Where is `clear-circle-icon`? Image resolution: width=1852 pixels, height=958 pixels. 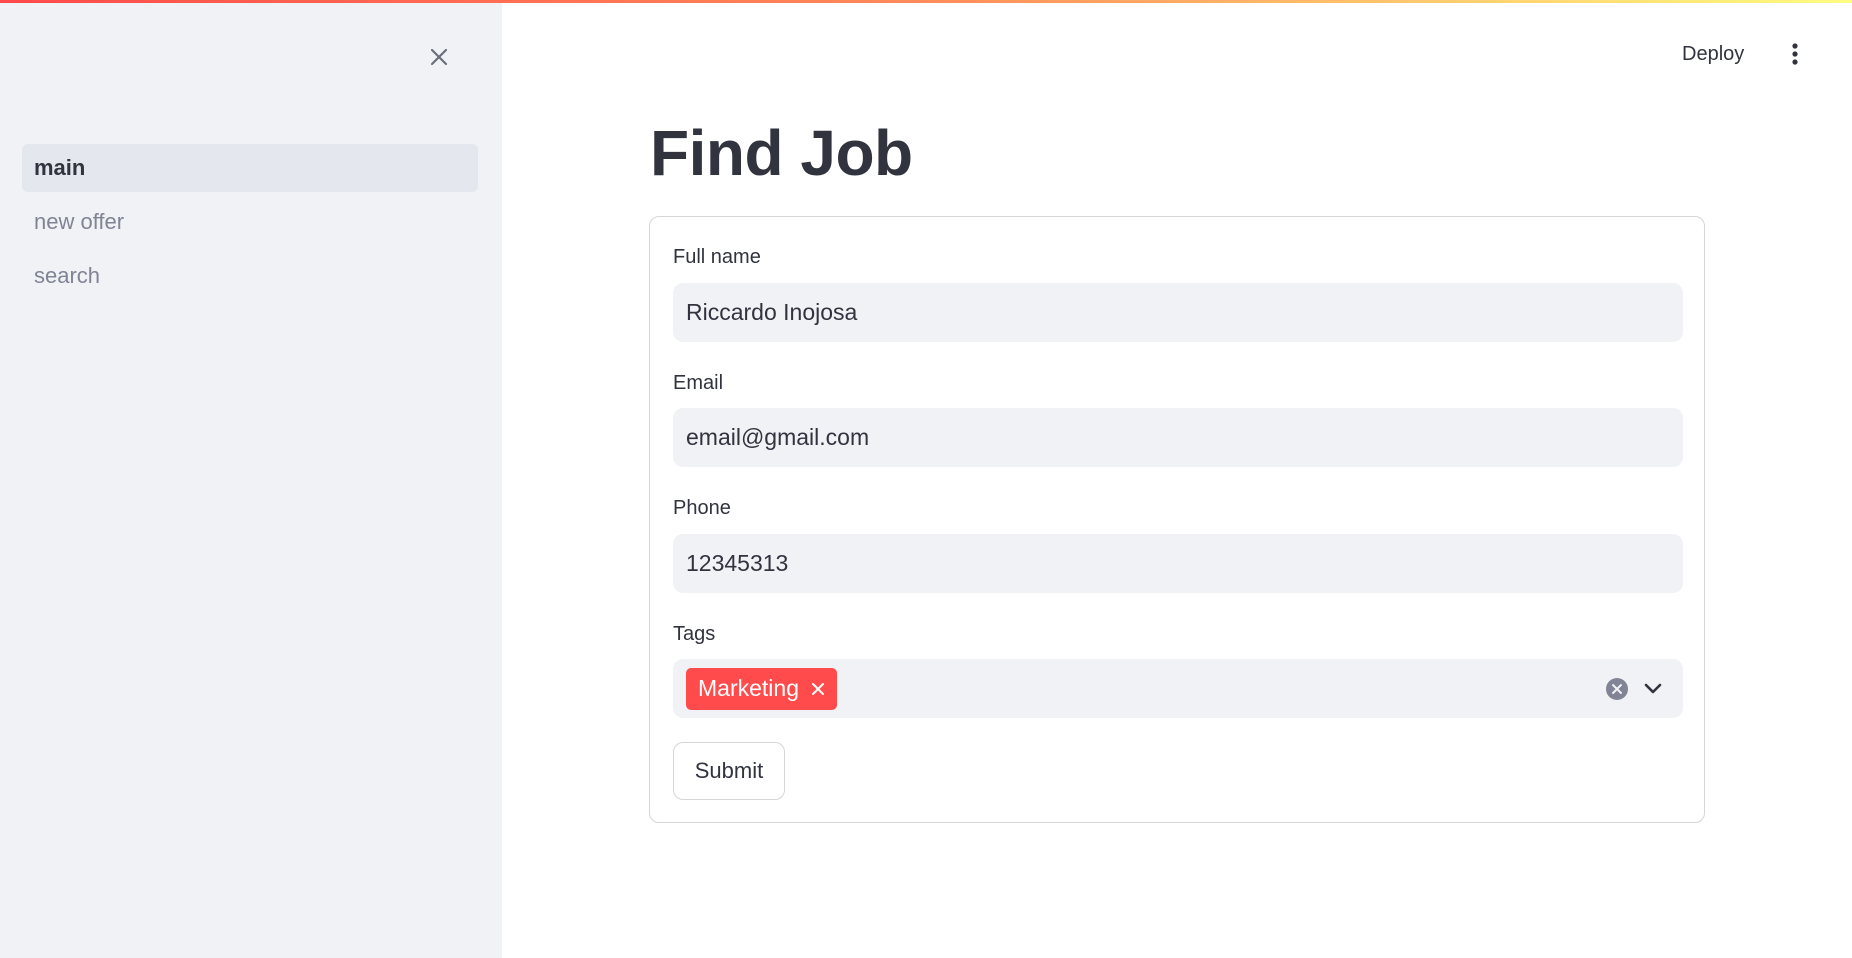
clear-circle-icon is located at coordinates (1617, 689).